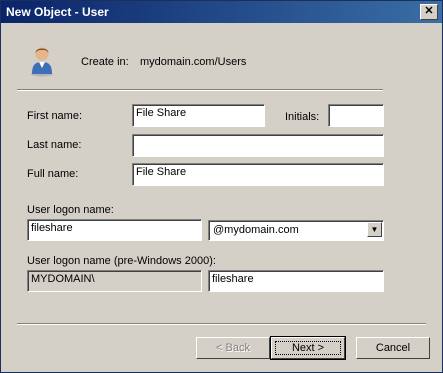 Image resolution: width=443 pixels, height=373 pixels. What do you see at coordinates (221, 324) in the screenshot?
I see `footer-separator` at bounding box center [221, 324].